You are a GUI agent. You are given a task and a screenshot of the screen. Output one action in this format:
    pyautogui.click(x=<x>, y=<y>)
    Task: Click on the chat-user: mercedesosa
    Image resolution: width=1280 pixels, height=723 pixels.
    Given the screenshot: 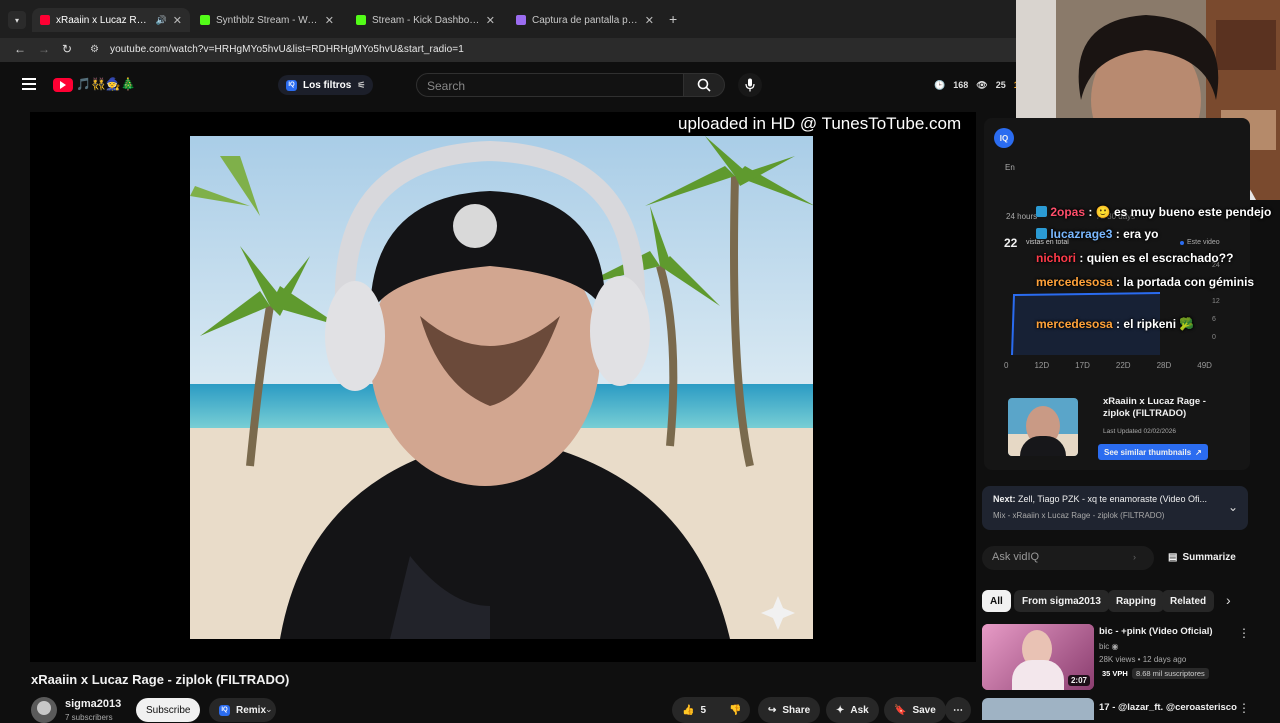 What is the action you would take?
    pyautogui.click(x=1074, y=282)
    